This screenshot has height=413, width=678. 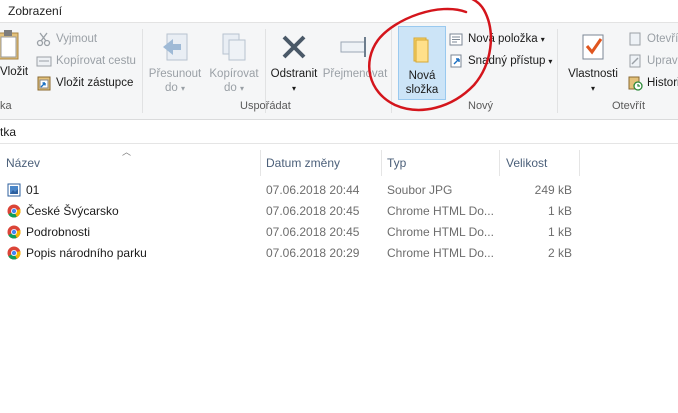 What do you see at coordinates (652, 61) in the screenshot?
I see `edit-button: Upravit` at bounding box center [652, 61].